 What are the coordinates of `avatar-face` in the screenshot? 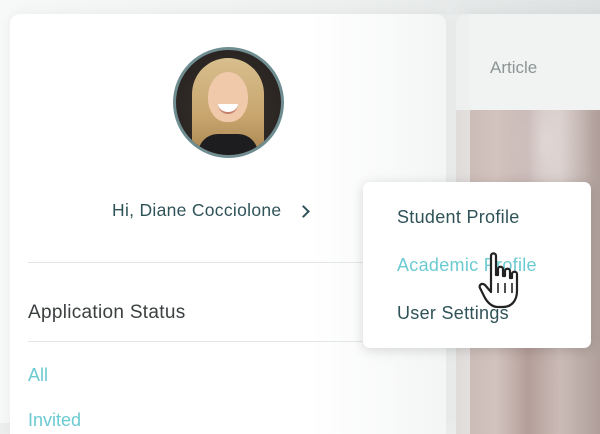 It's located at (228, 97).